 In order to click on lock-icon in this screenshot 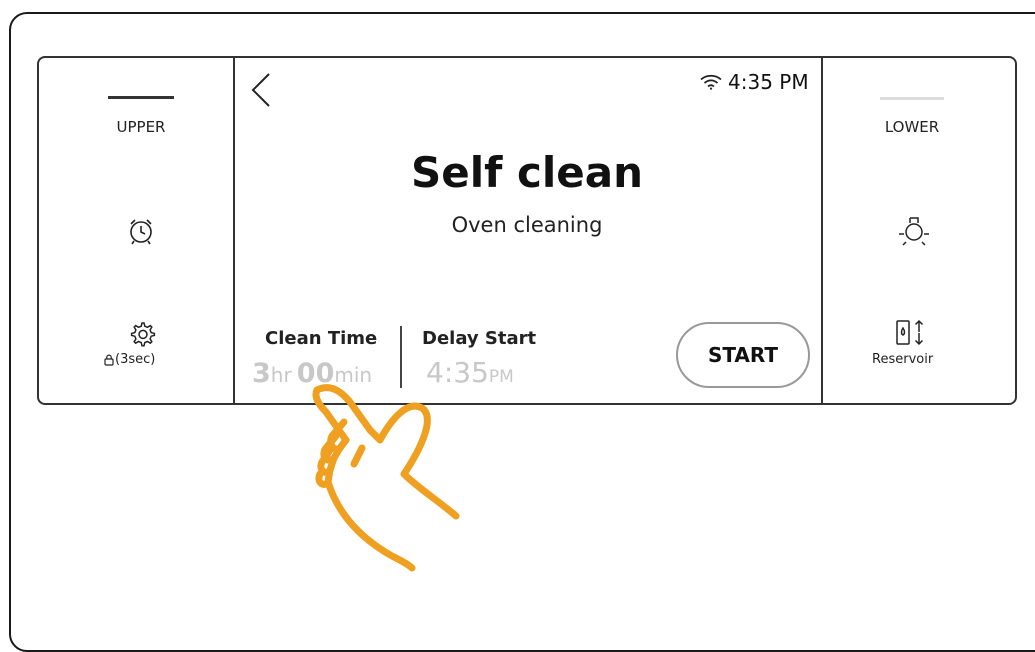, I will do `click(109, 360)`.